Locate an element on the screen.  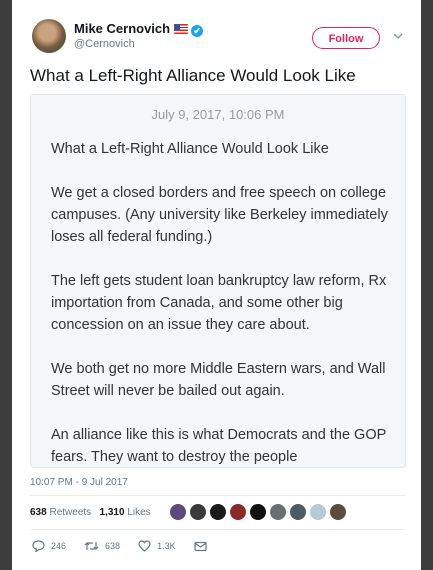
retweet-count: 638 is located at coordinates (113, 546).